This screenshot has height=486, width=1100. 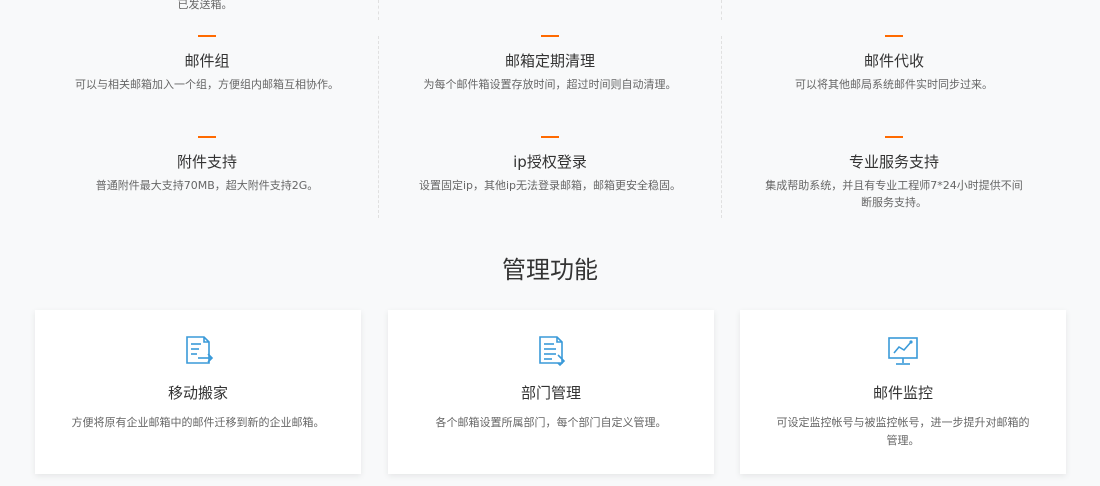 What do you see at coordinates (550, 162) in the screenshot?
I see `feature-title: ip授权登录` at bounding box center [550, 162].